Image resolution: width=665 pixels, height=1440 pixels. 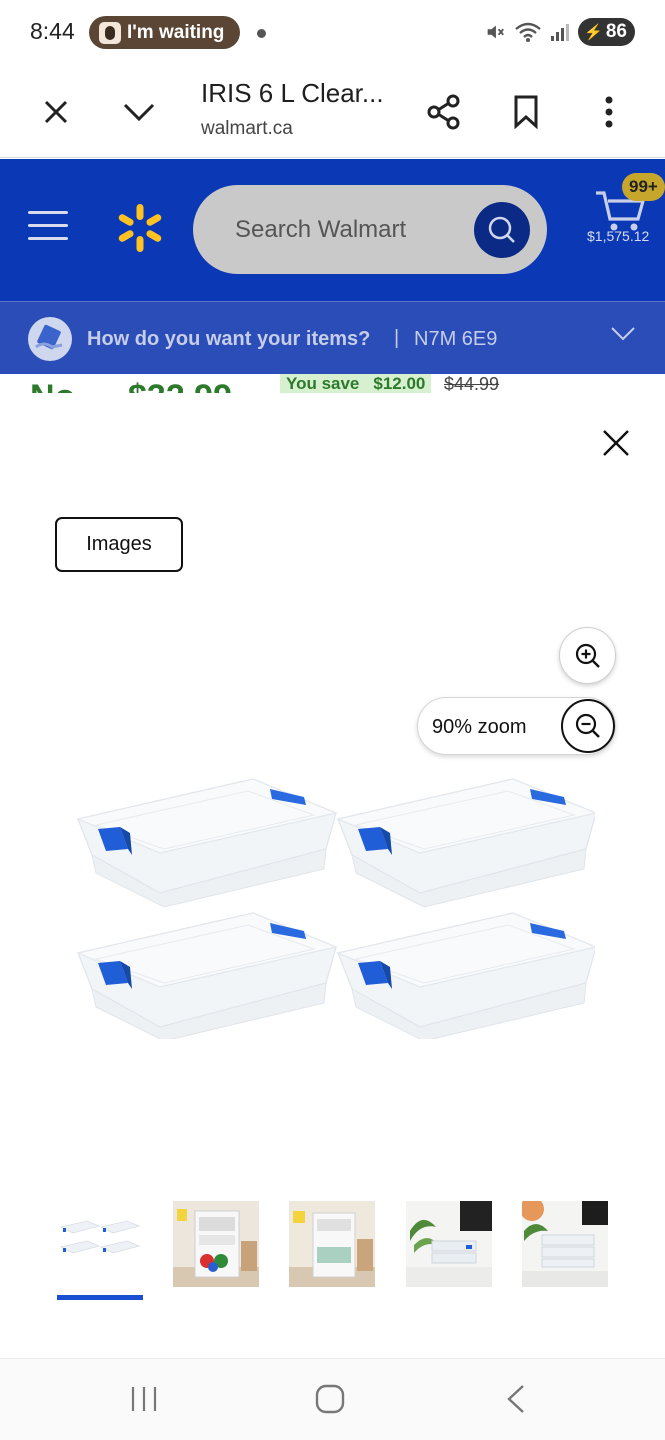 I want to click on delivery-illustration, so click(x=49, y=337).